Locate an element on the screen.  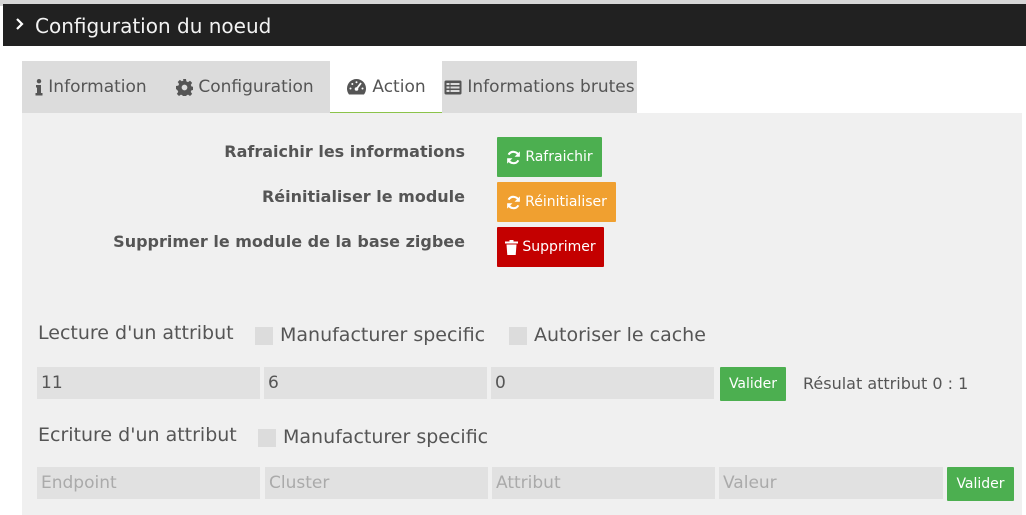
tab-configuration: Configuration is located at coordinates (245, 87).